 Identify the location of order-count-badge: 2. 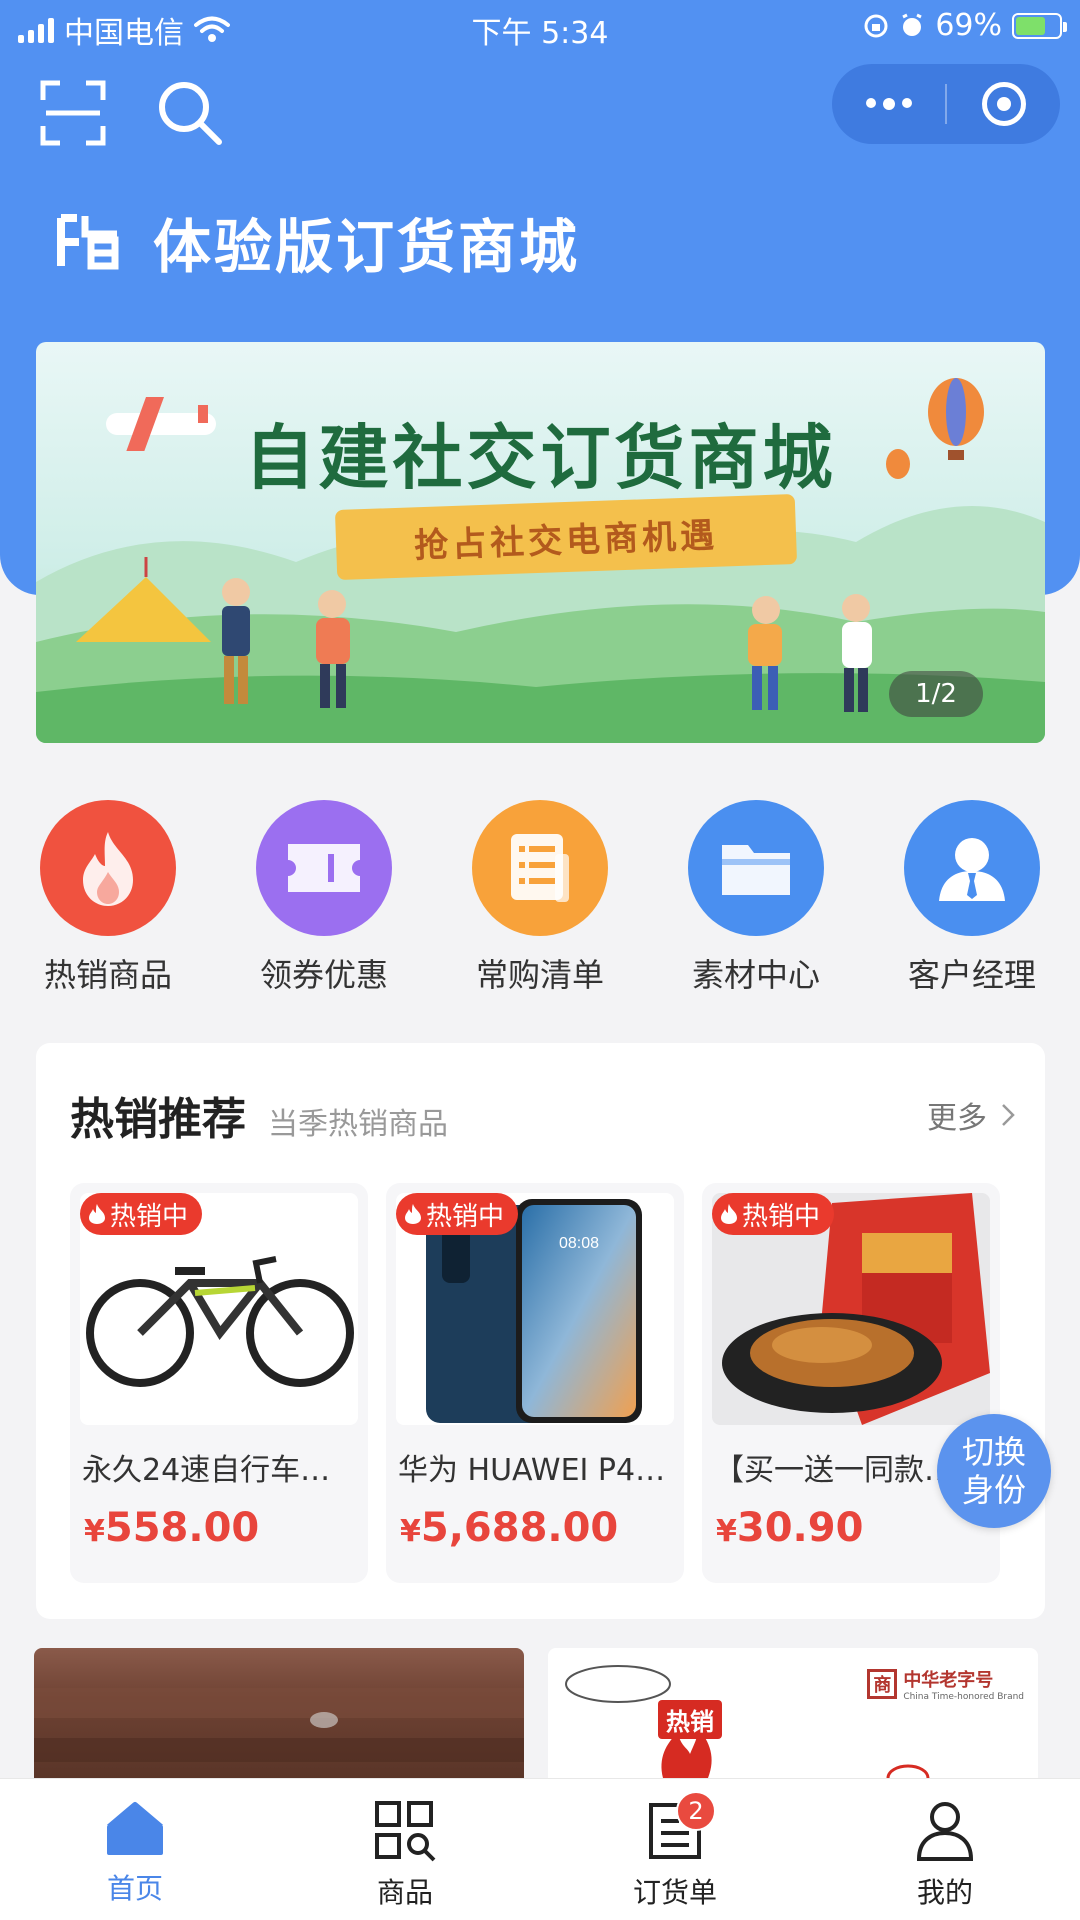
(696, 1811).